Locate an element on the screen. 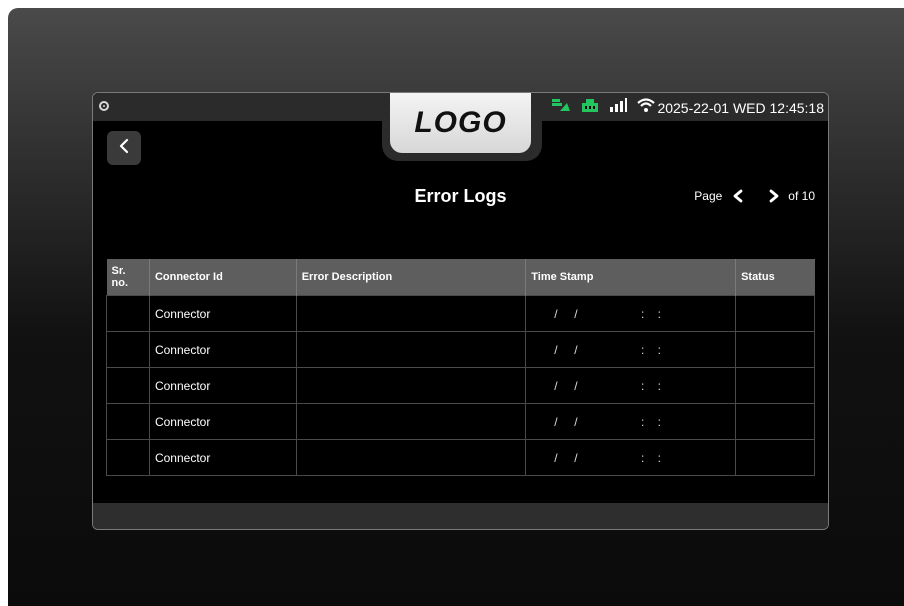 The height and width of the screenshot is (606, 904). logo: LOGO is located at coordinates (460, 122).